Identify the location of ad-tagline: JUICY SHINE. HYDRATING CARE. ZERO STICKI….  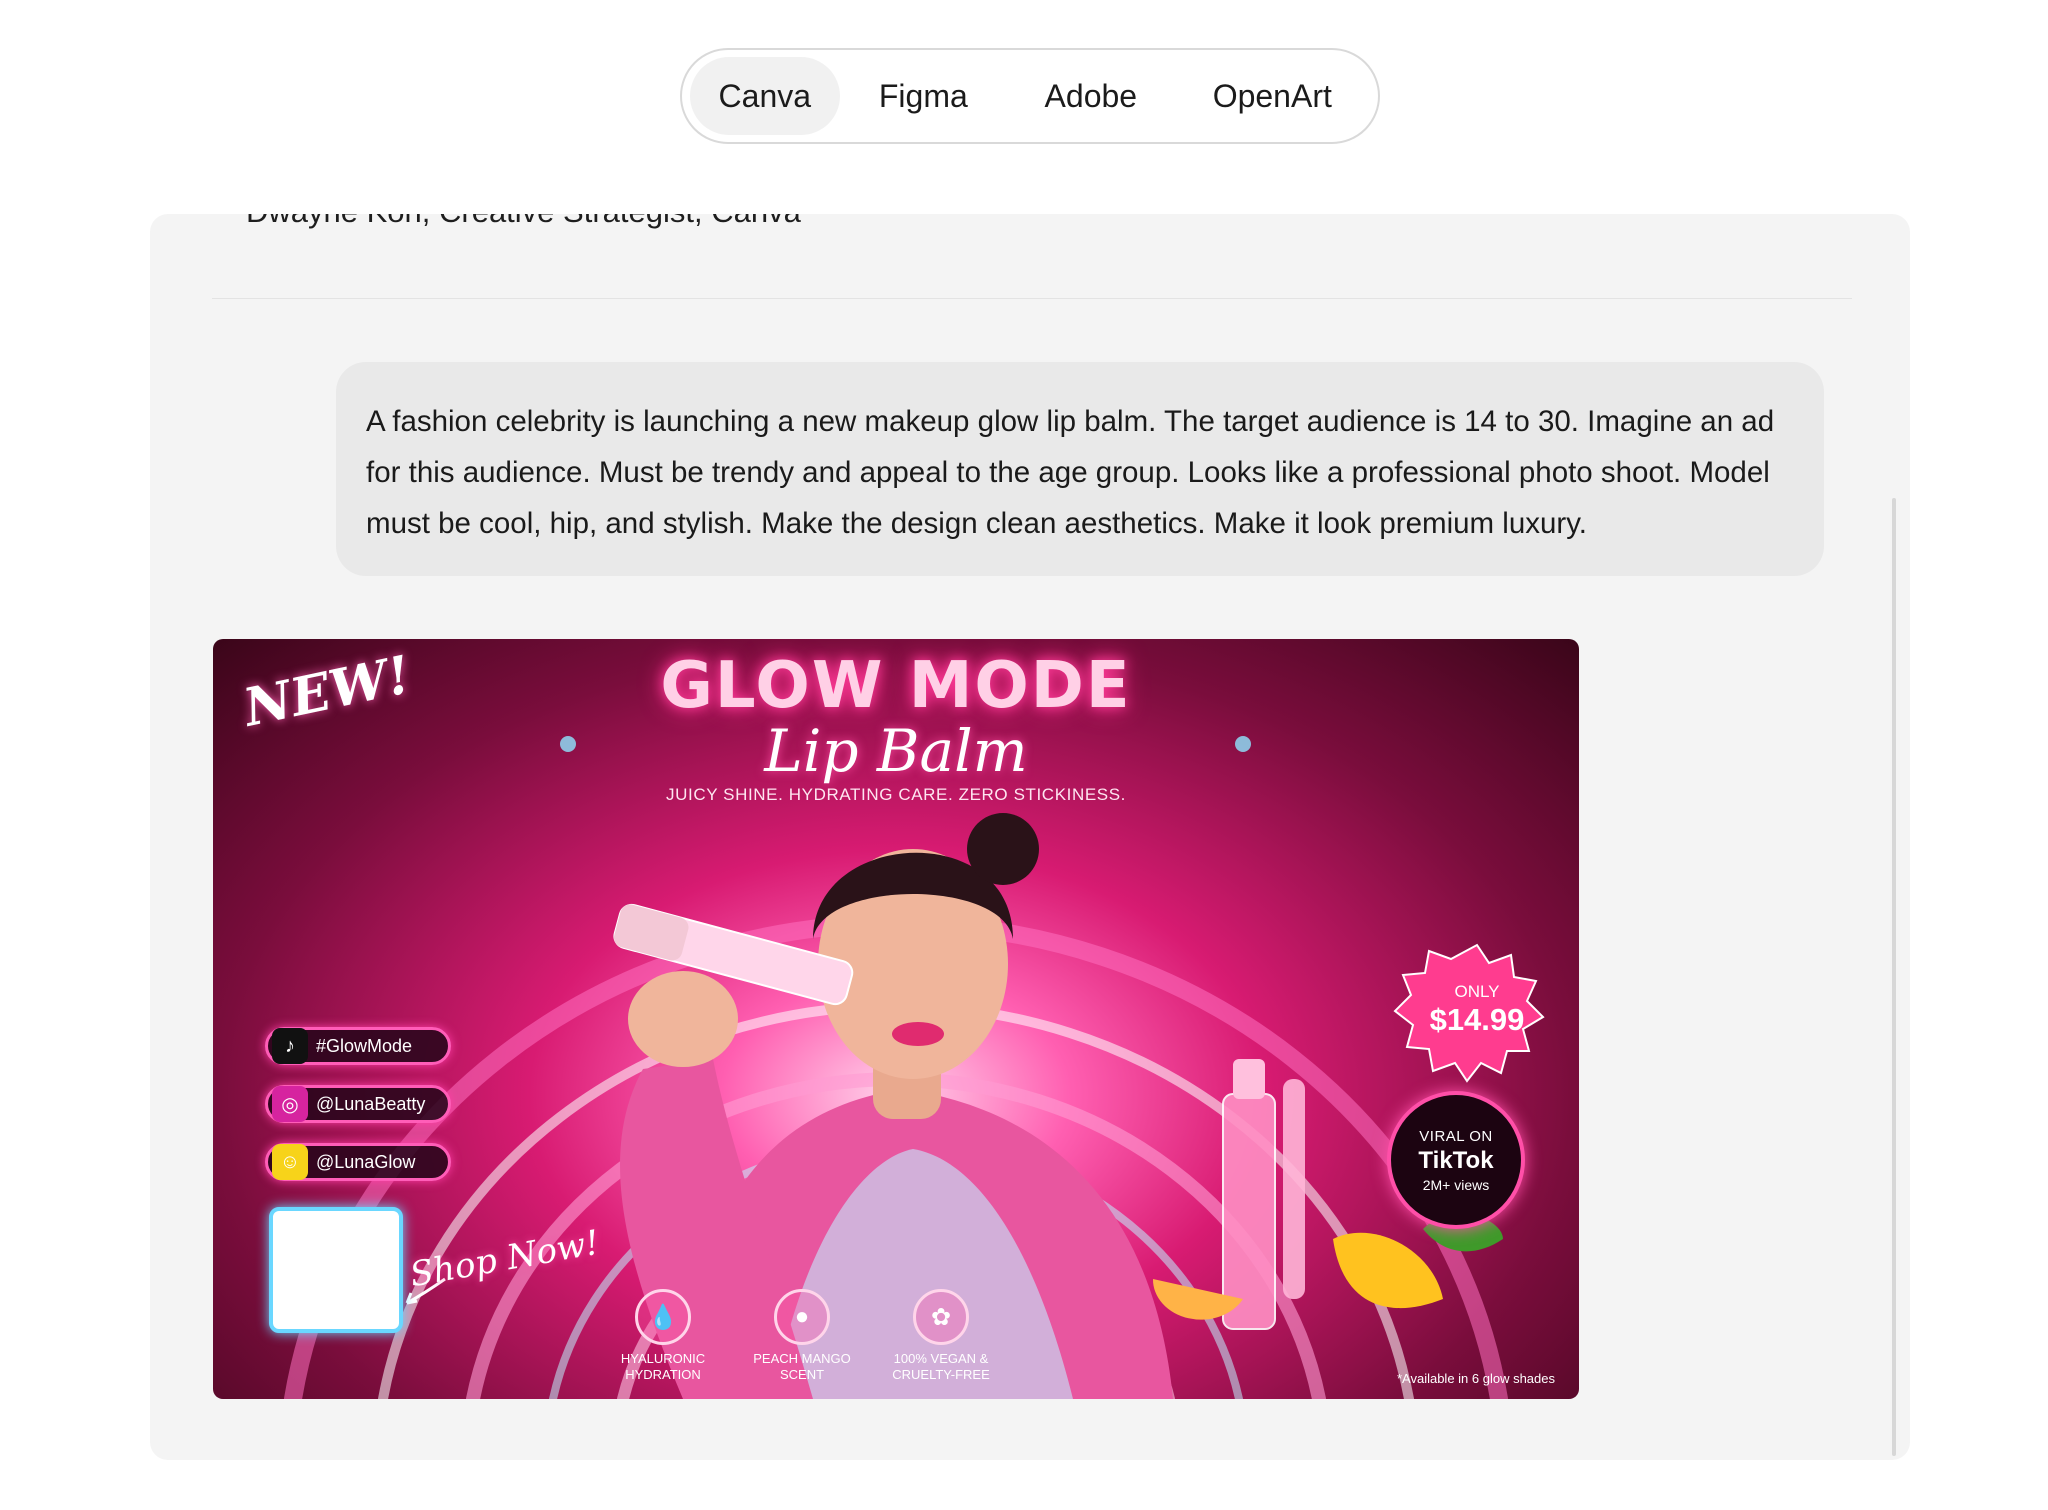
(896, 794).